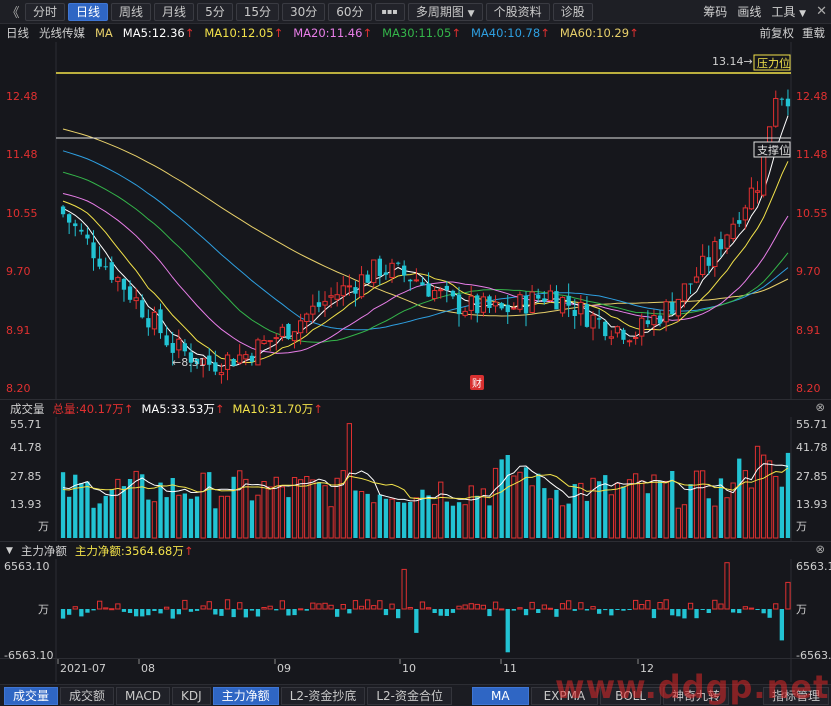 The width and height of the screenshot is (831, 706). What do you see at coordinates (9, 551) in the screenshot?
I see `collapse-icon: ▼` at bounding box center [9, 551].